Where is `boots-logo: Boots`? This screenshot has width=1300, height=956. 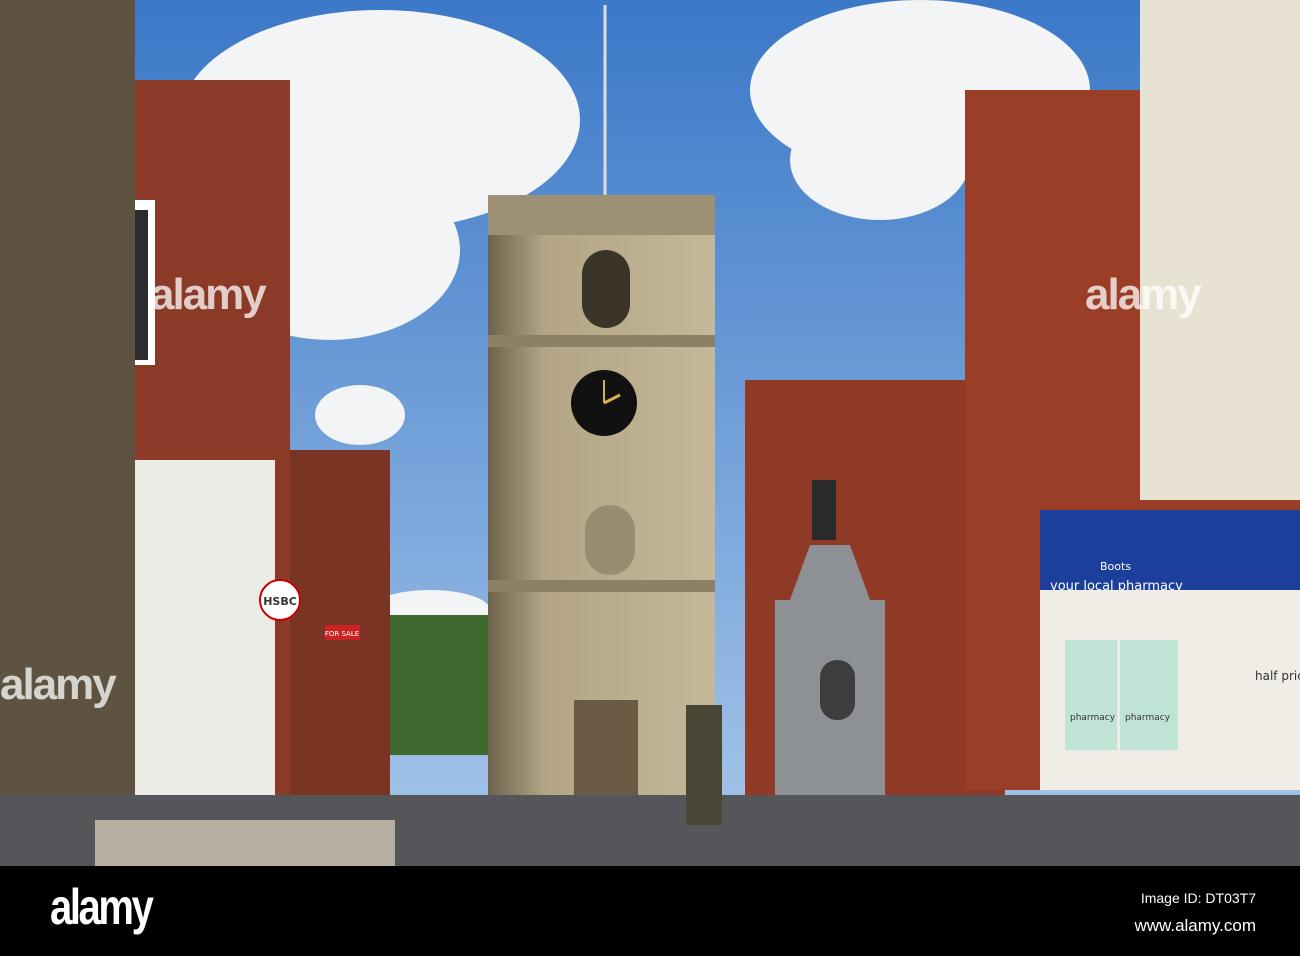 boots-logo: Boots is located at coordinates (1115, 566).